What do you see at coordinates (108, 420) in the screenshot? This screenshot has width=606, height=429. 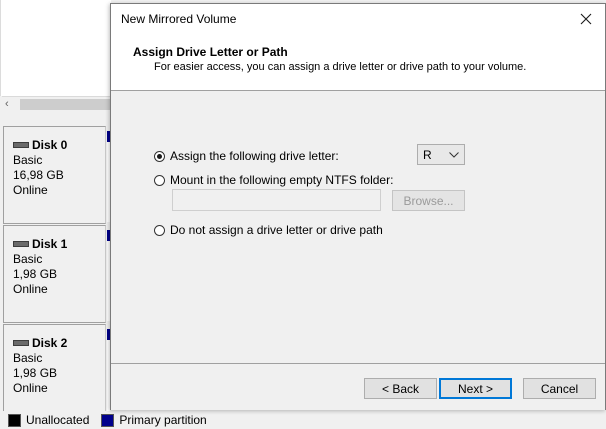 I see `primary-partition-swatch` at bounding box center [108, 420].